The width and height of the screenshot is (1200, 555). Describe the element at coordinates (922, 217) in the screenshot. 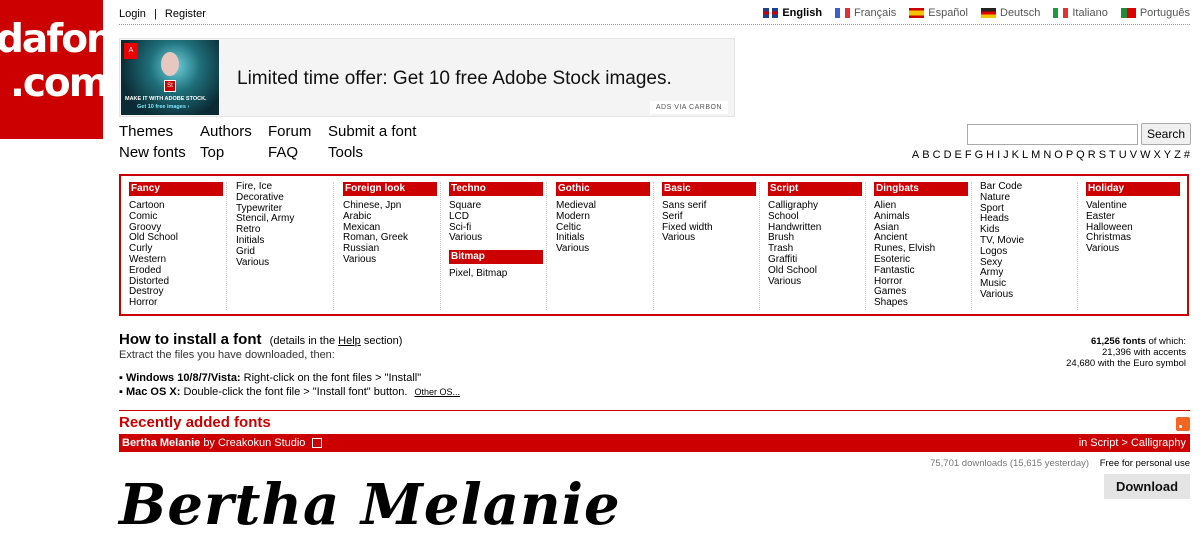

I see `category-link: Animals` at that location.